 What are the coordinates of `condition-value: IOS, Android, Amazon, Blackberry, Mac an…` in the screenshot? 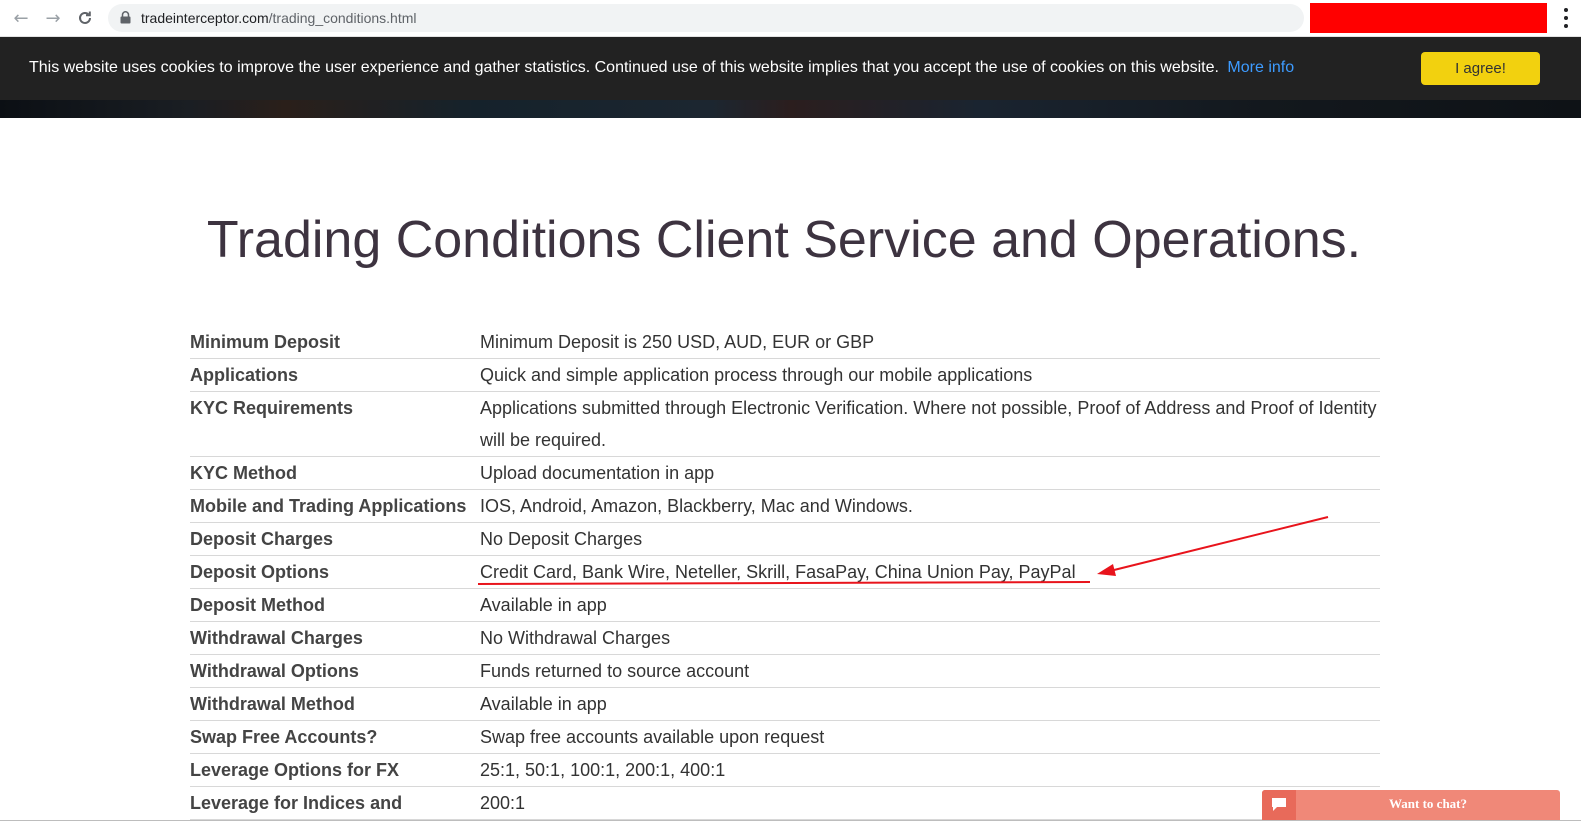 It's located at (930, 506).